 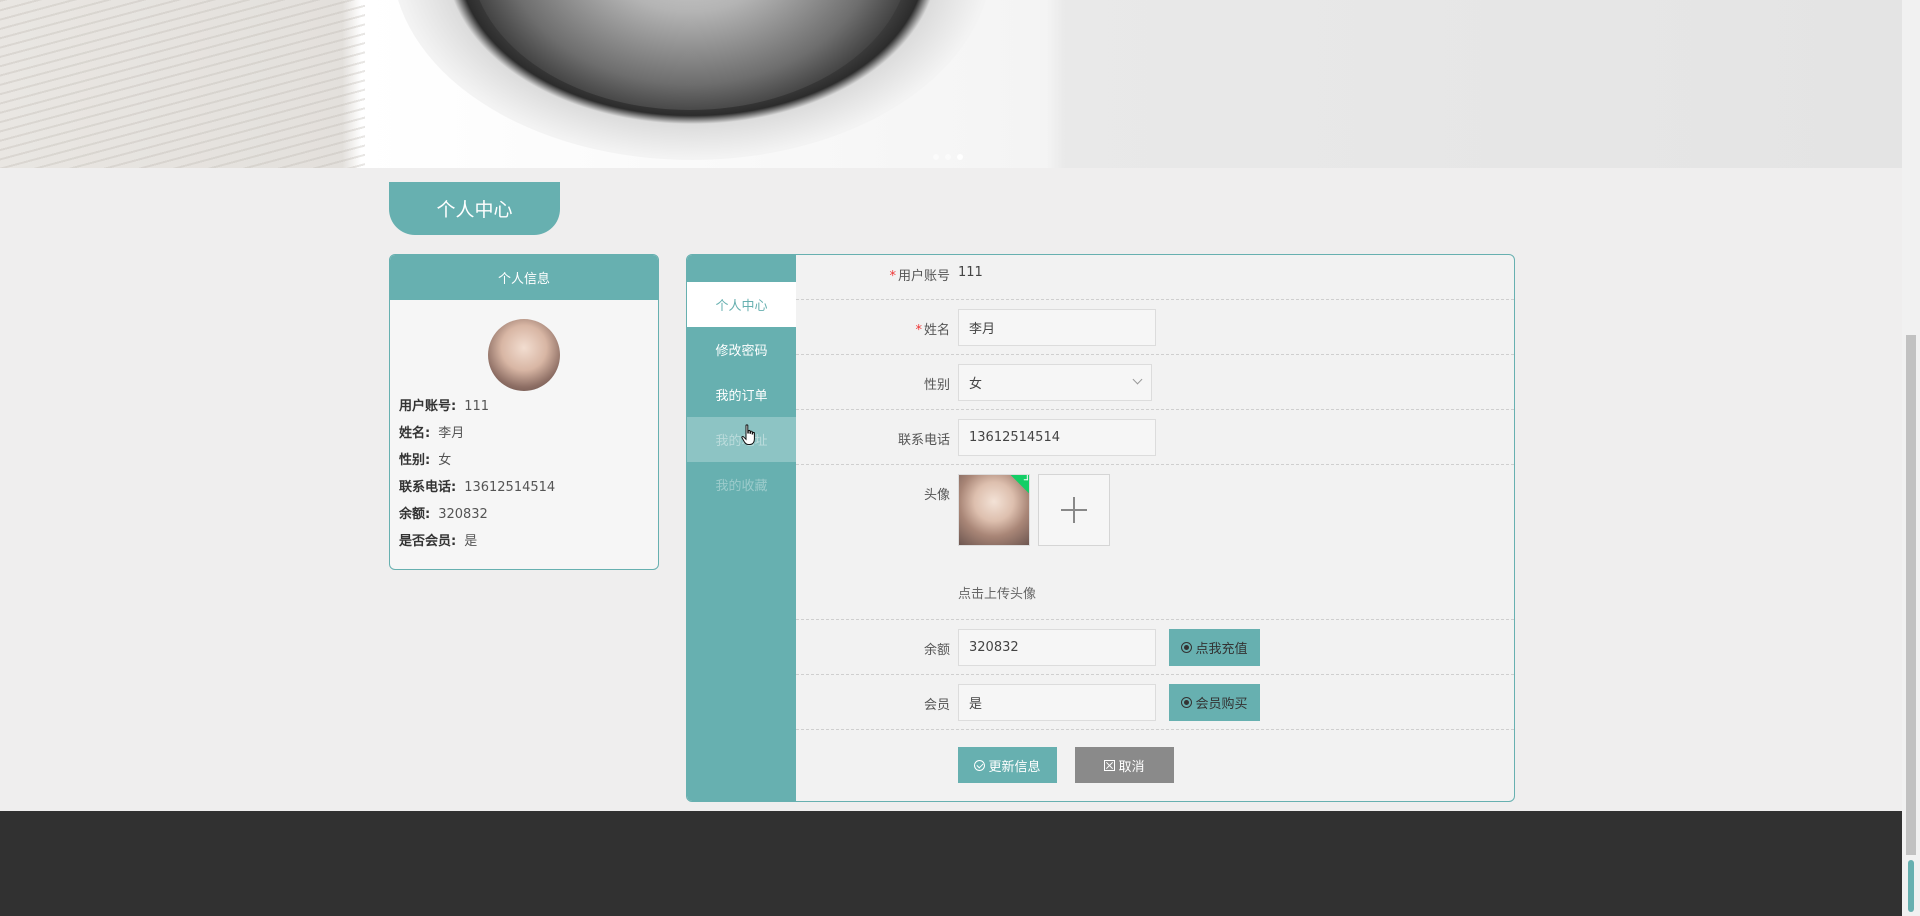 I want to click on balance-field: 320832, so click(x=1057, y=647).